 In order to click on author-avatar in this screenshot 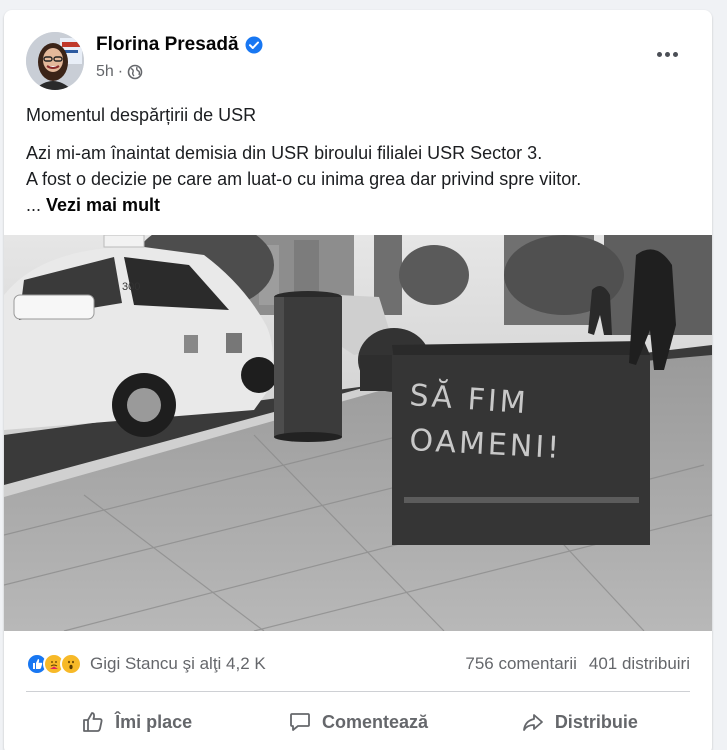, I will do `click(55, 61)`.